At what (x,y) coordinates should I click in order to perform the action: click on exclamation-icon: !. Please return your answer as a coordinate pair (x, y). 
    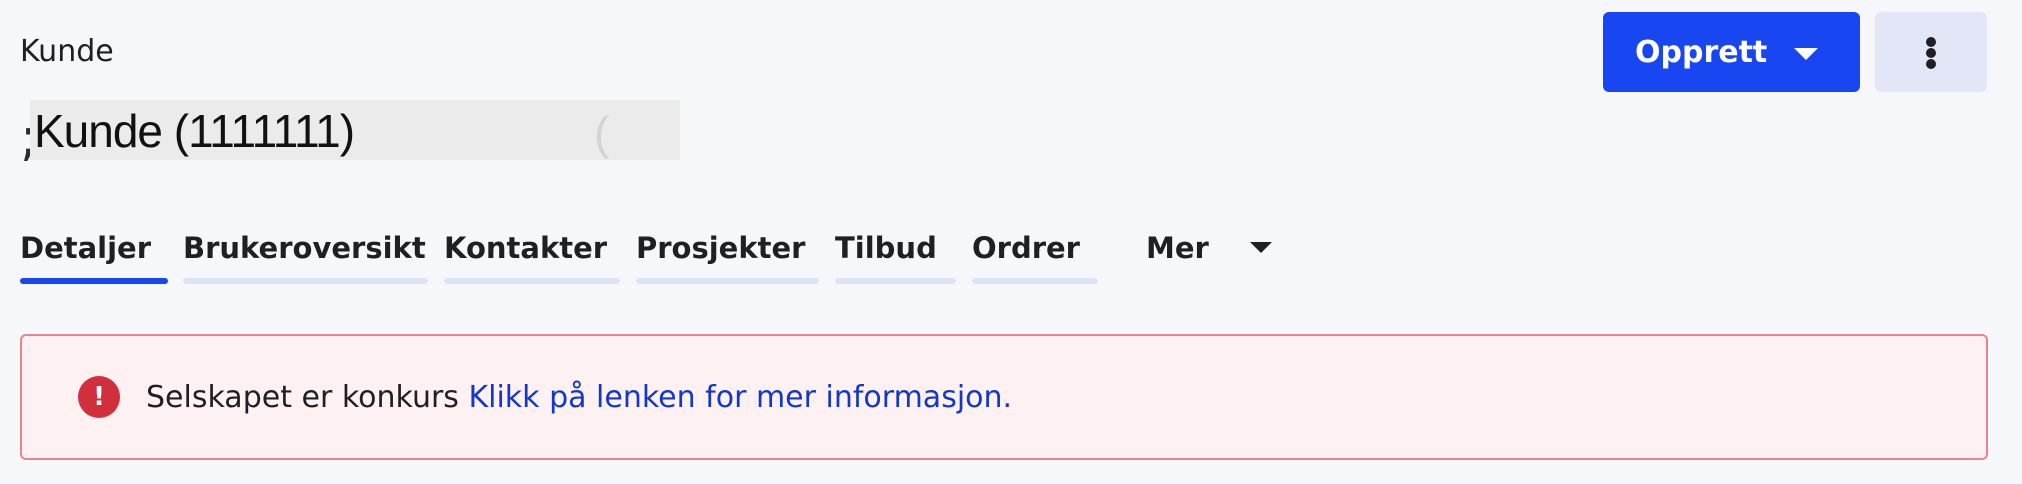
    Looking at the image, I should click on (99, 397).